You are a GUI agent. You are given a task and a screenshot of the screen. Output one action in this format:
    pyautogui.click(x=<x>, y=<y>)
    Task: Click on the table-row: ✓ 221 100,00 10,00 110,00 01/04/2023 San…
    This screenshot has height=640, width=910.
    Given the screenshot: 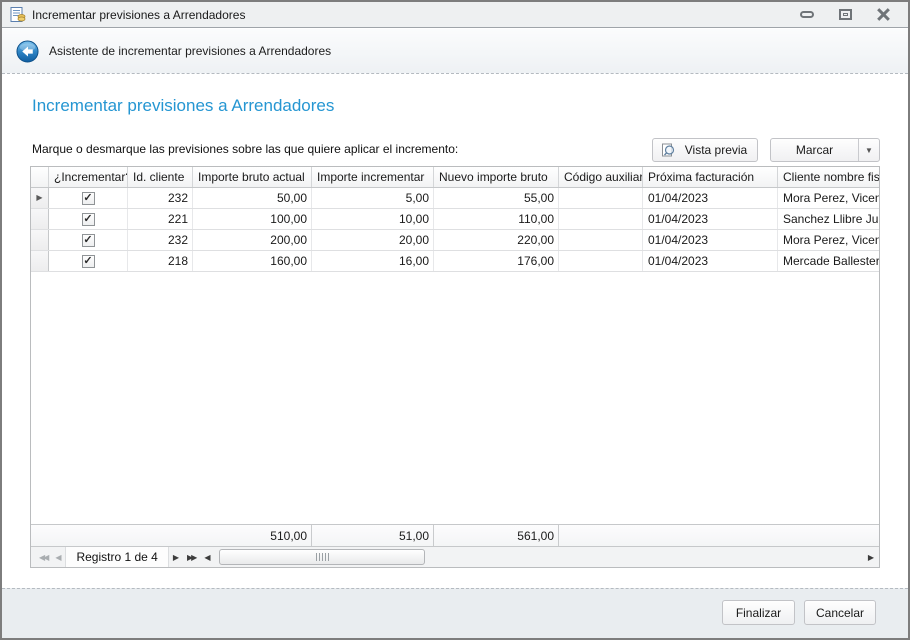 What is the action you would take?
    pyautogui.click(x=455, y=219)
    